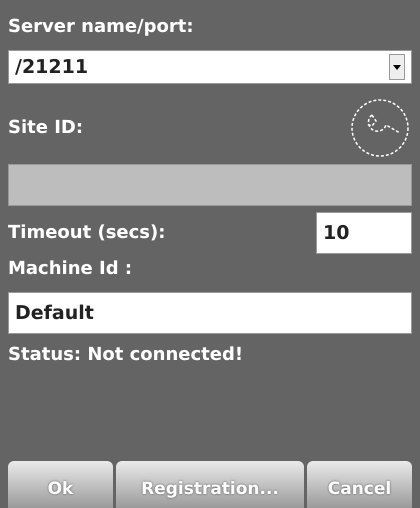 This screenshot has width=420, height=508. What do you see at coordinates (46, 128) in the screenshot?
I see `field-label: Site ID:` at bounding box center [46, 128].